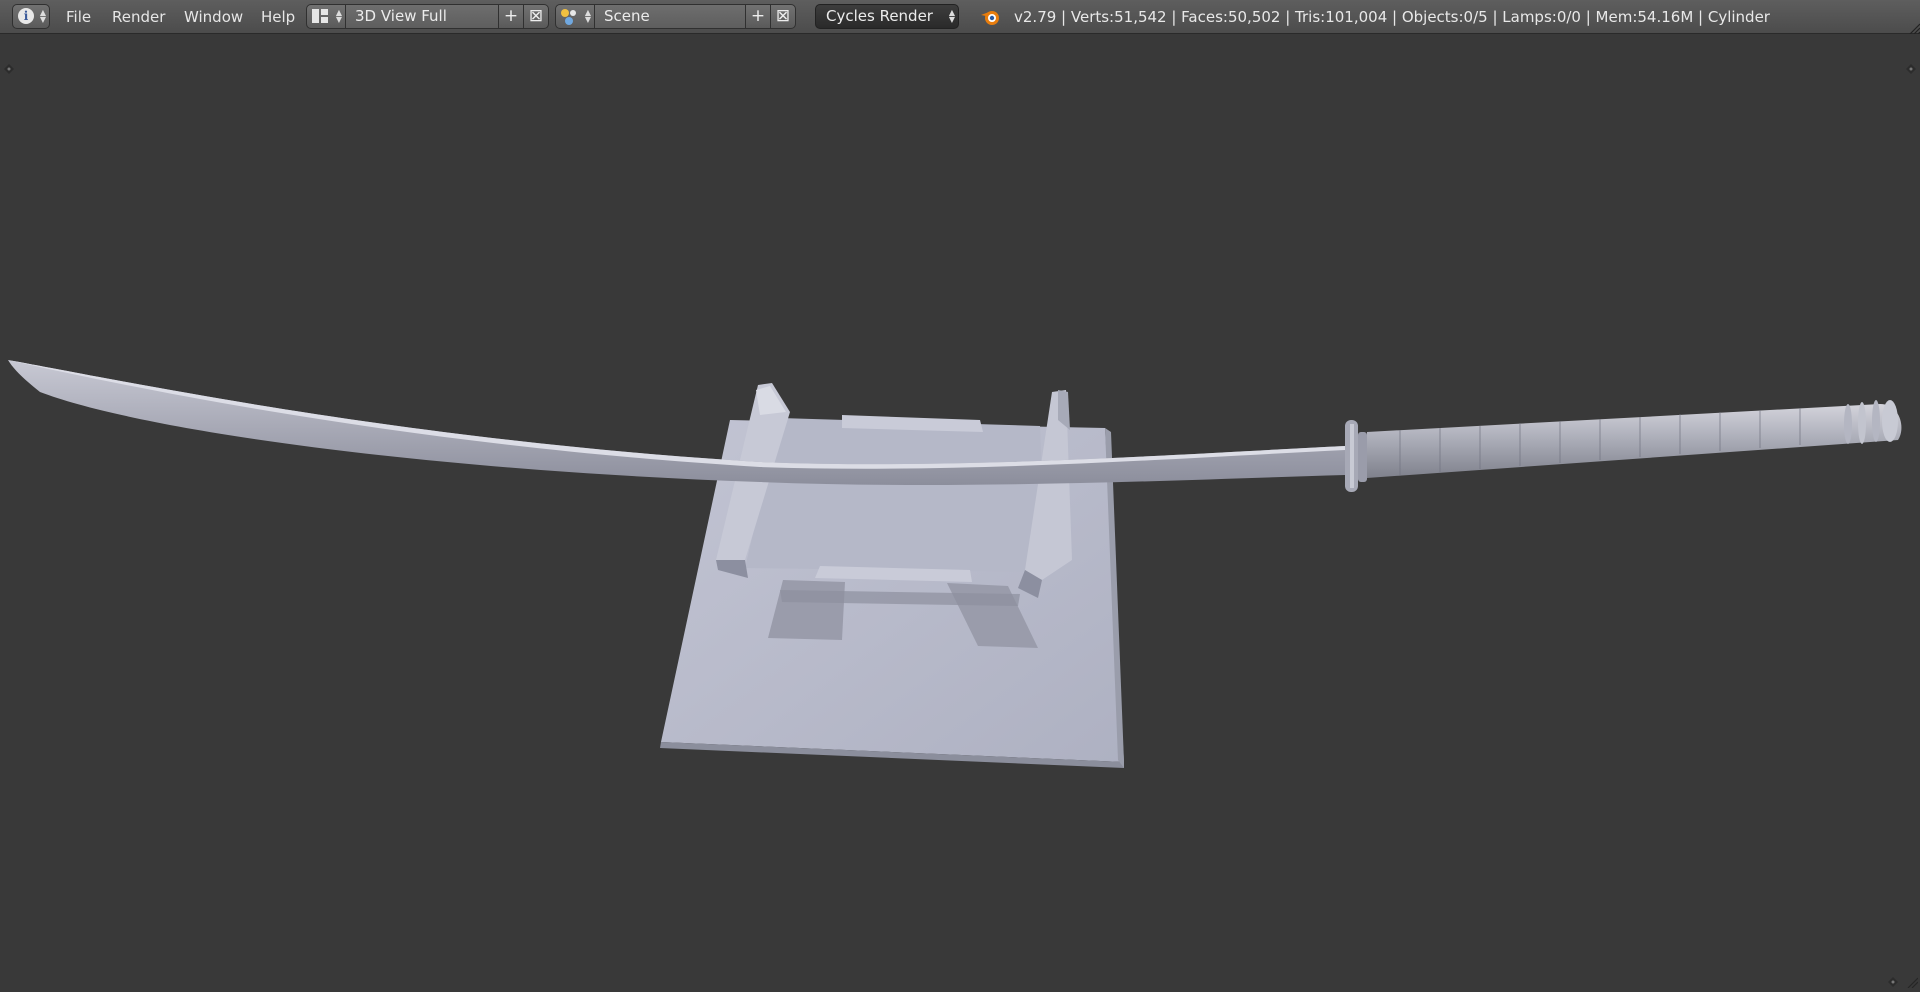 The height and width of the screenshot is (992, 1920). What do you see at coordinates (138, 17) in the screenshot?
I see `menu-render: Render` at bounding box center [138, 17].